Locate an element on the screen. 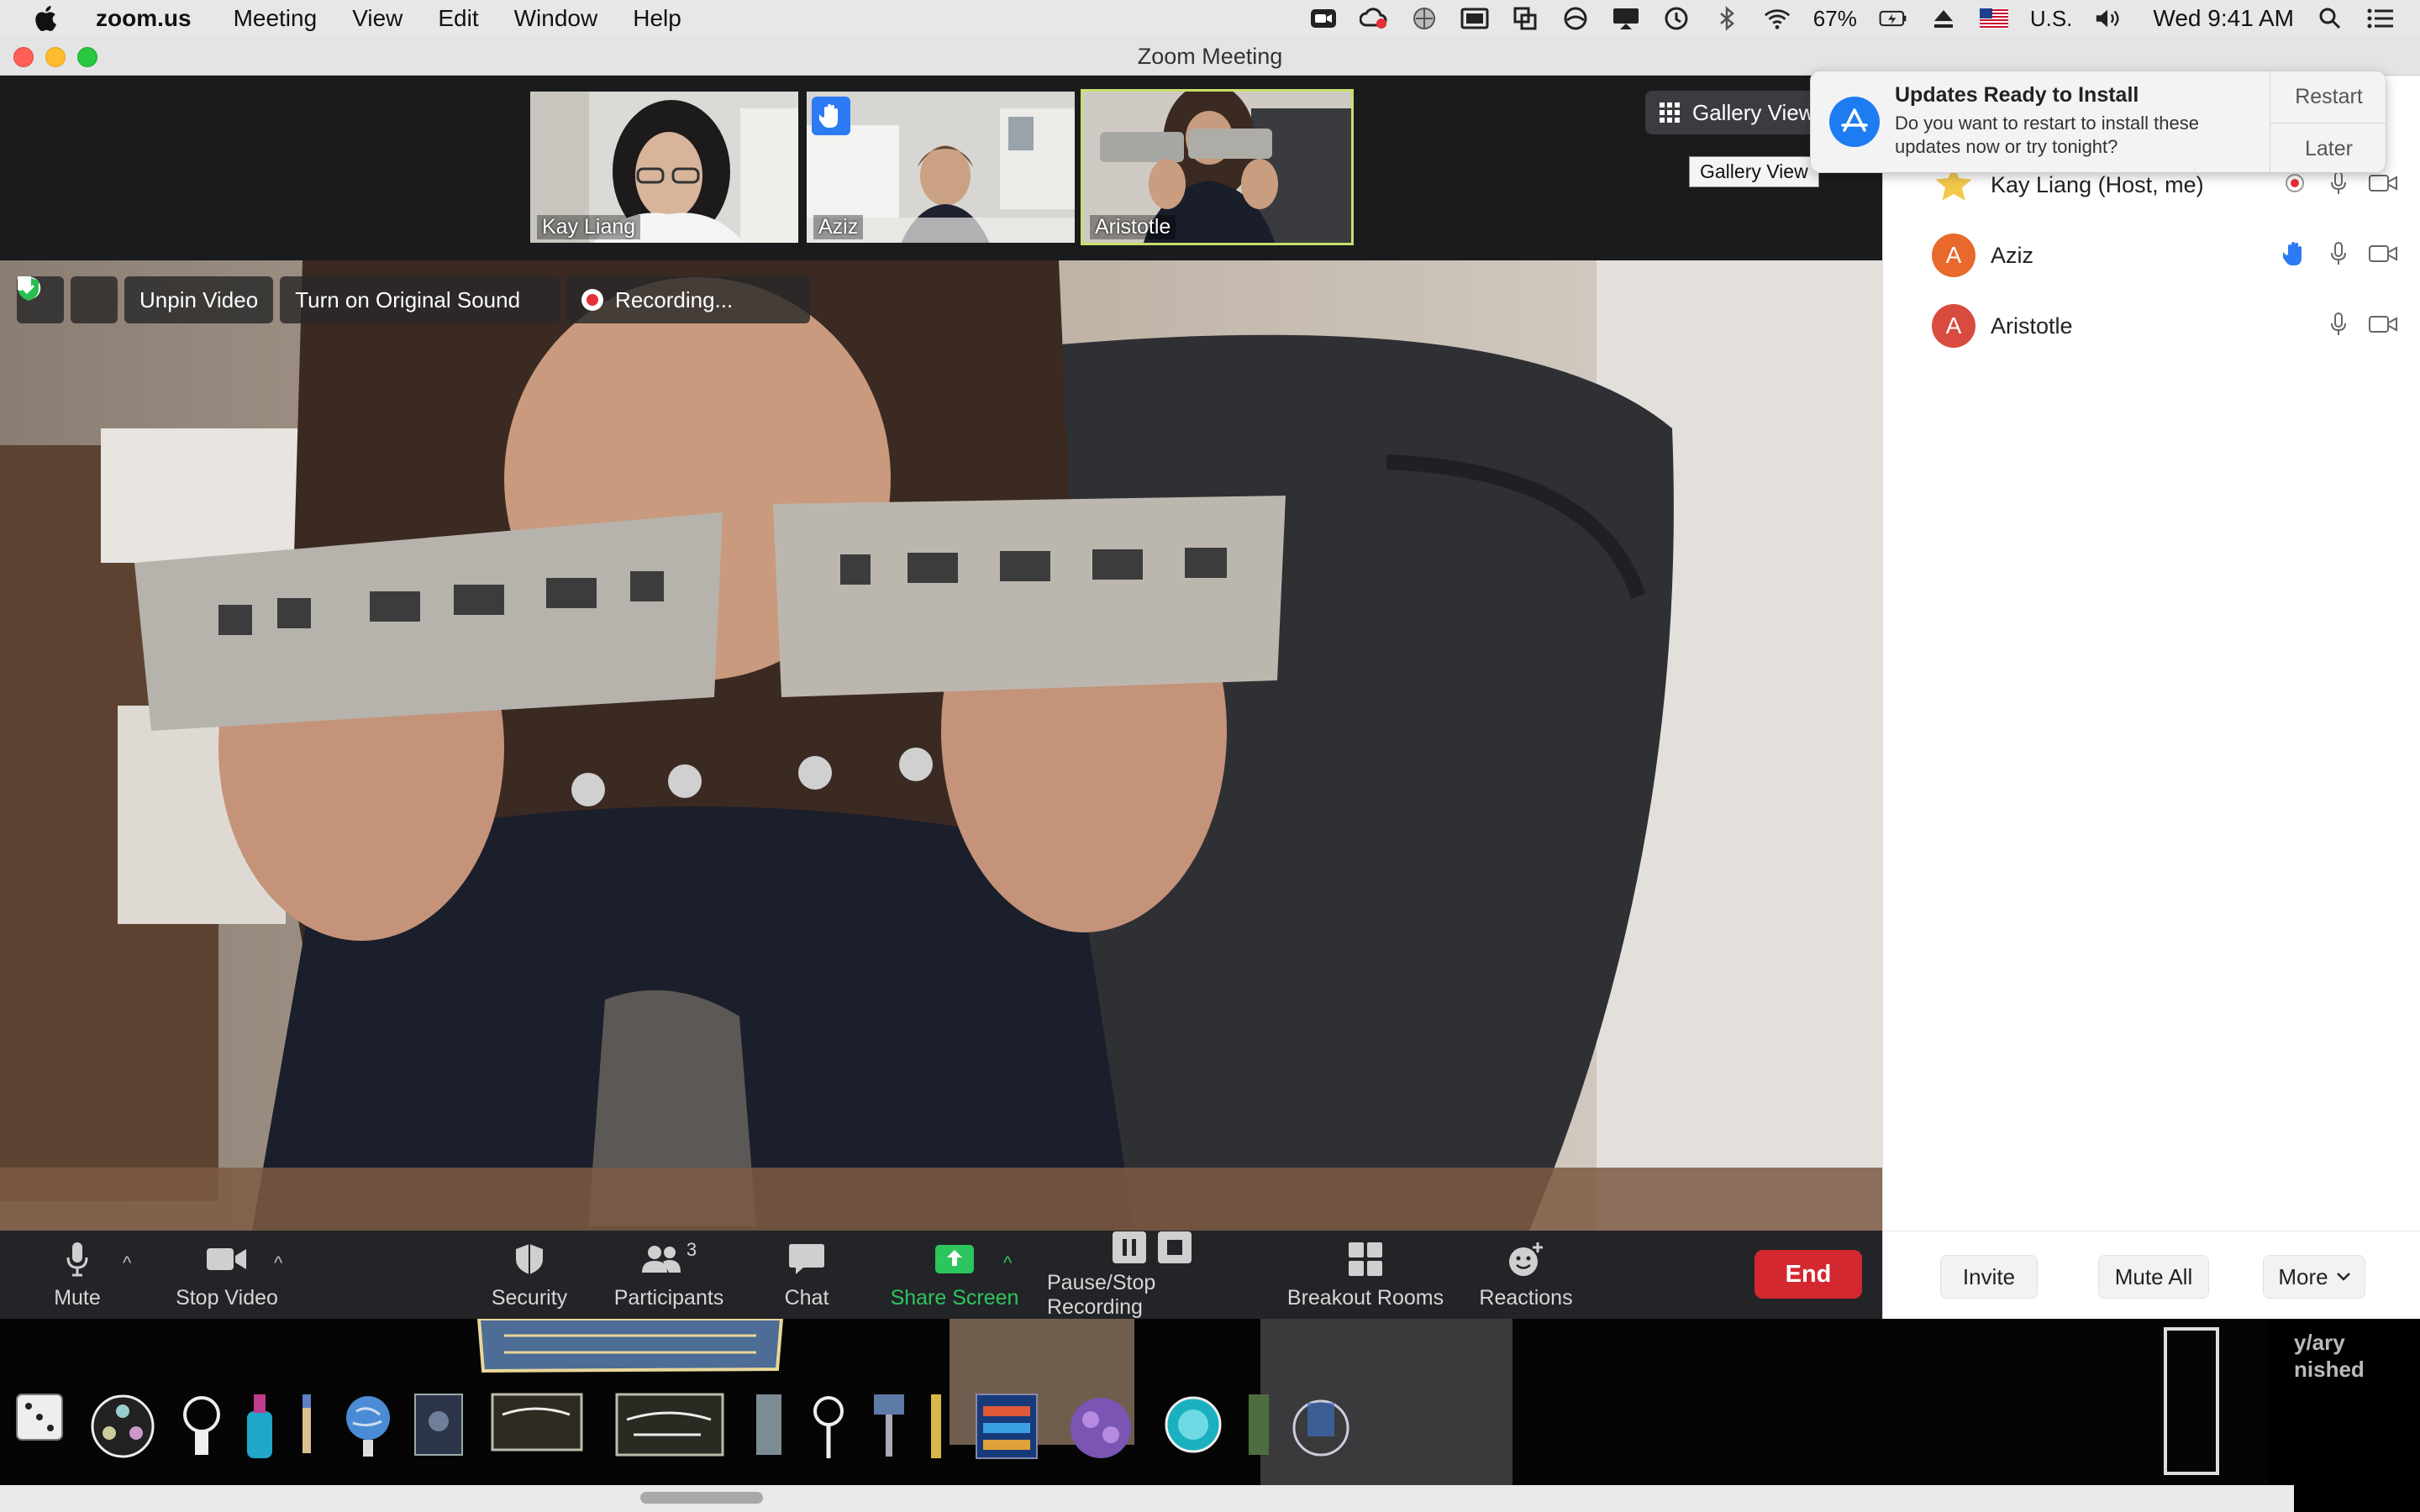  desktop-wallpaper is located at coordinates (1134, 1401).